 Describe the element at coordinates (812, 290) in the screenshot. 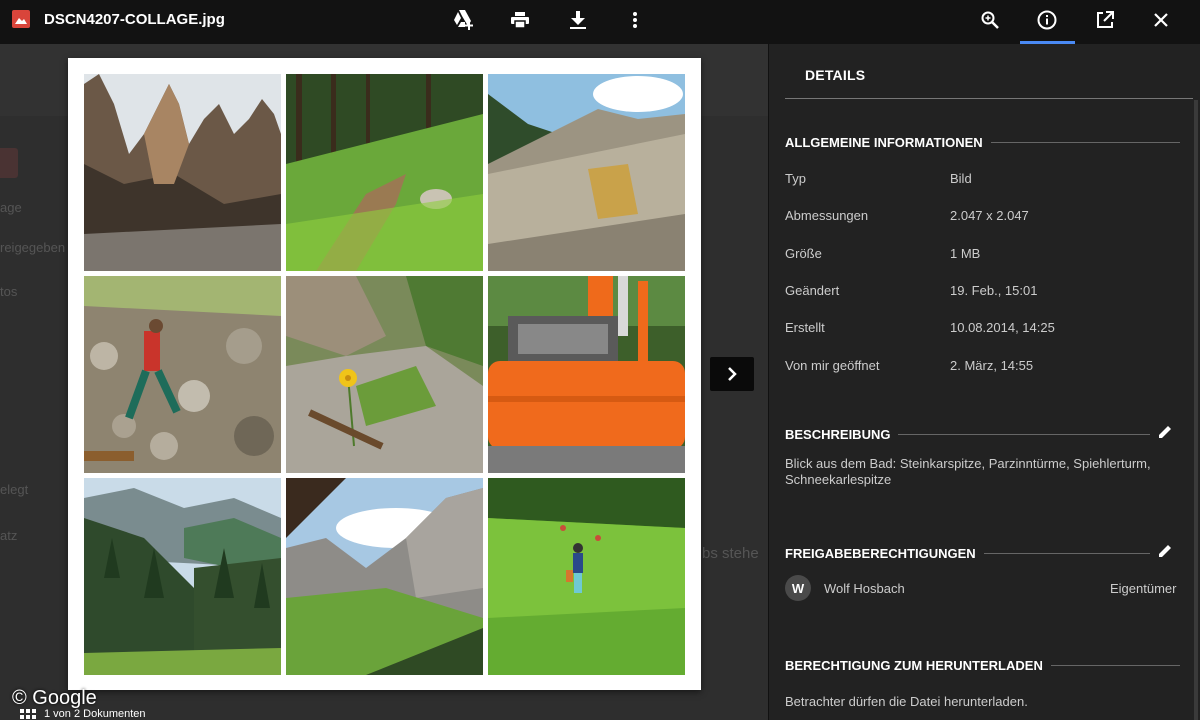

I see `detail-label-modified: Geändert` at that location.